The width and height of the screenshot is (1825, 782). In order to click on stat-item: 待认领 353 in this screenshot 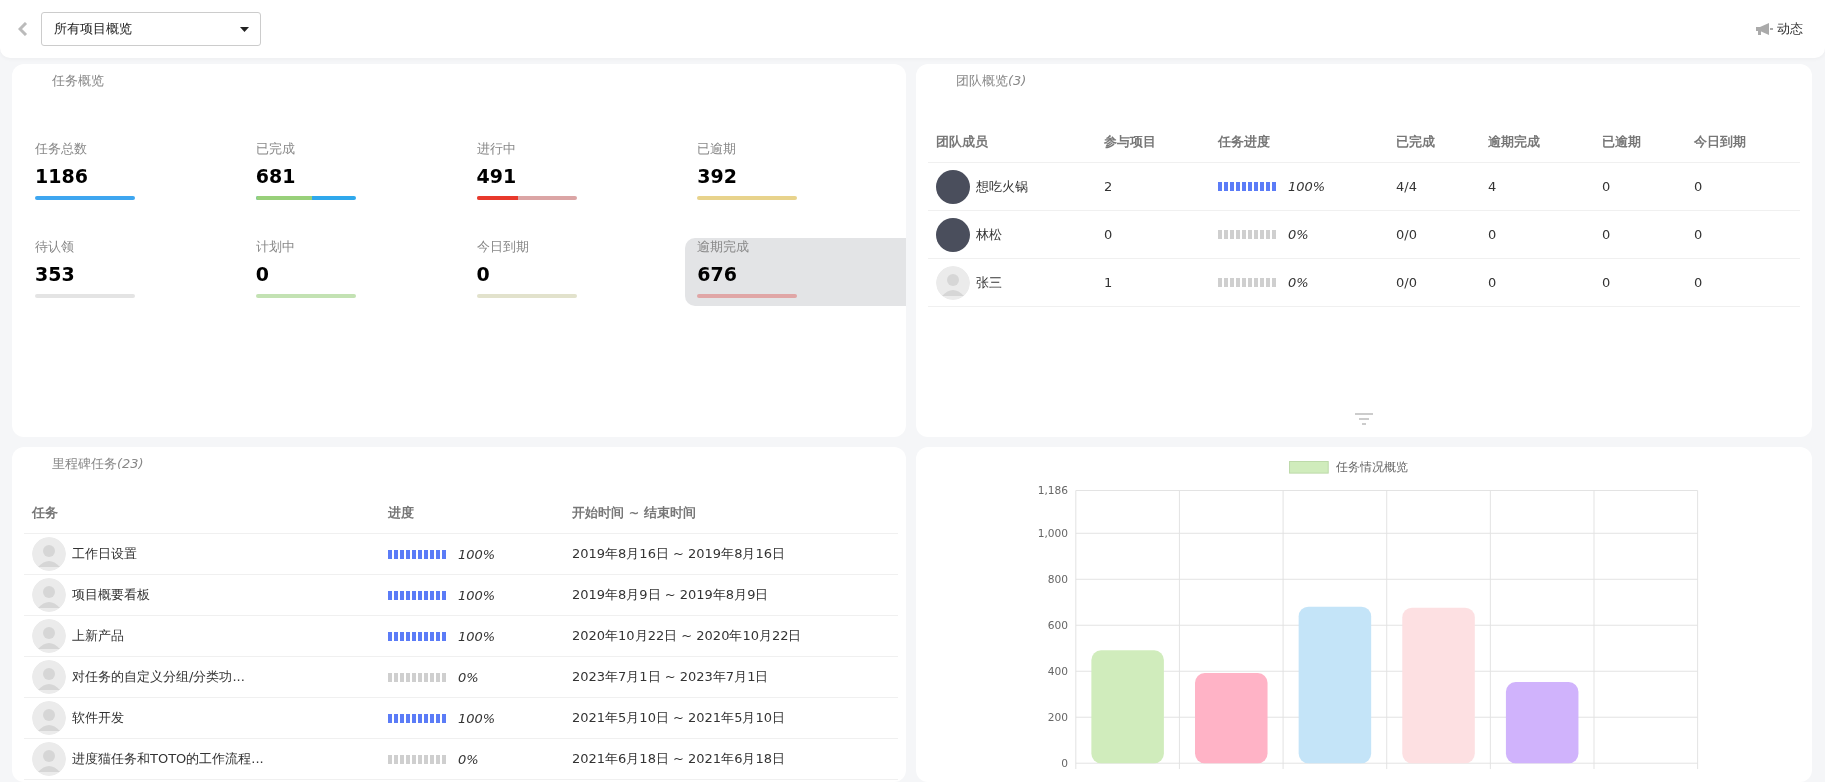, I will do `click(133, 272)`.